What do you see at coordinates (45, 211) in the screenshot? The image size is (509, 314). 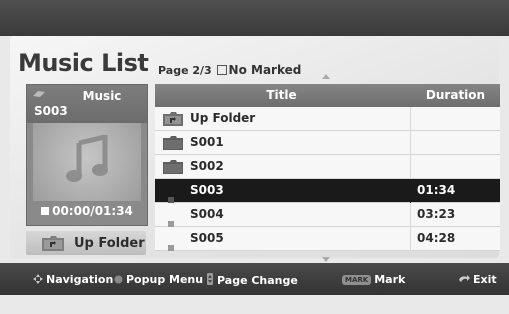 I see `stop-icon` at bounding box center [45, 211].